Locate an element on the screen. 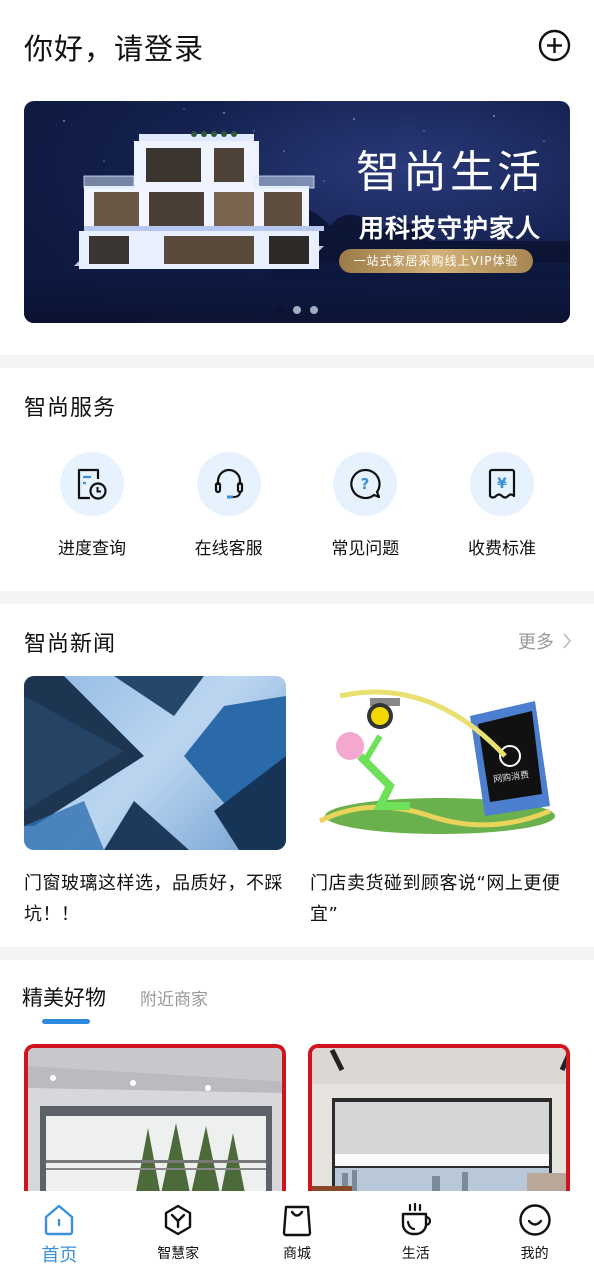 The height and width of the screenshot is (1280, 594). chevron-right-icon is located at coordinates (567, 641).